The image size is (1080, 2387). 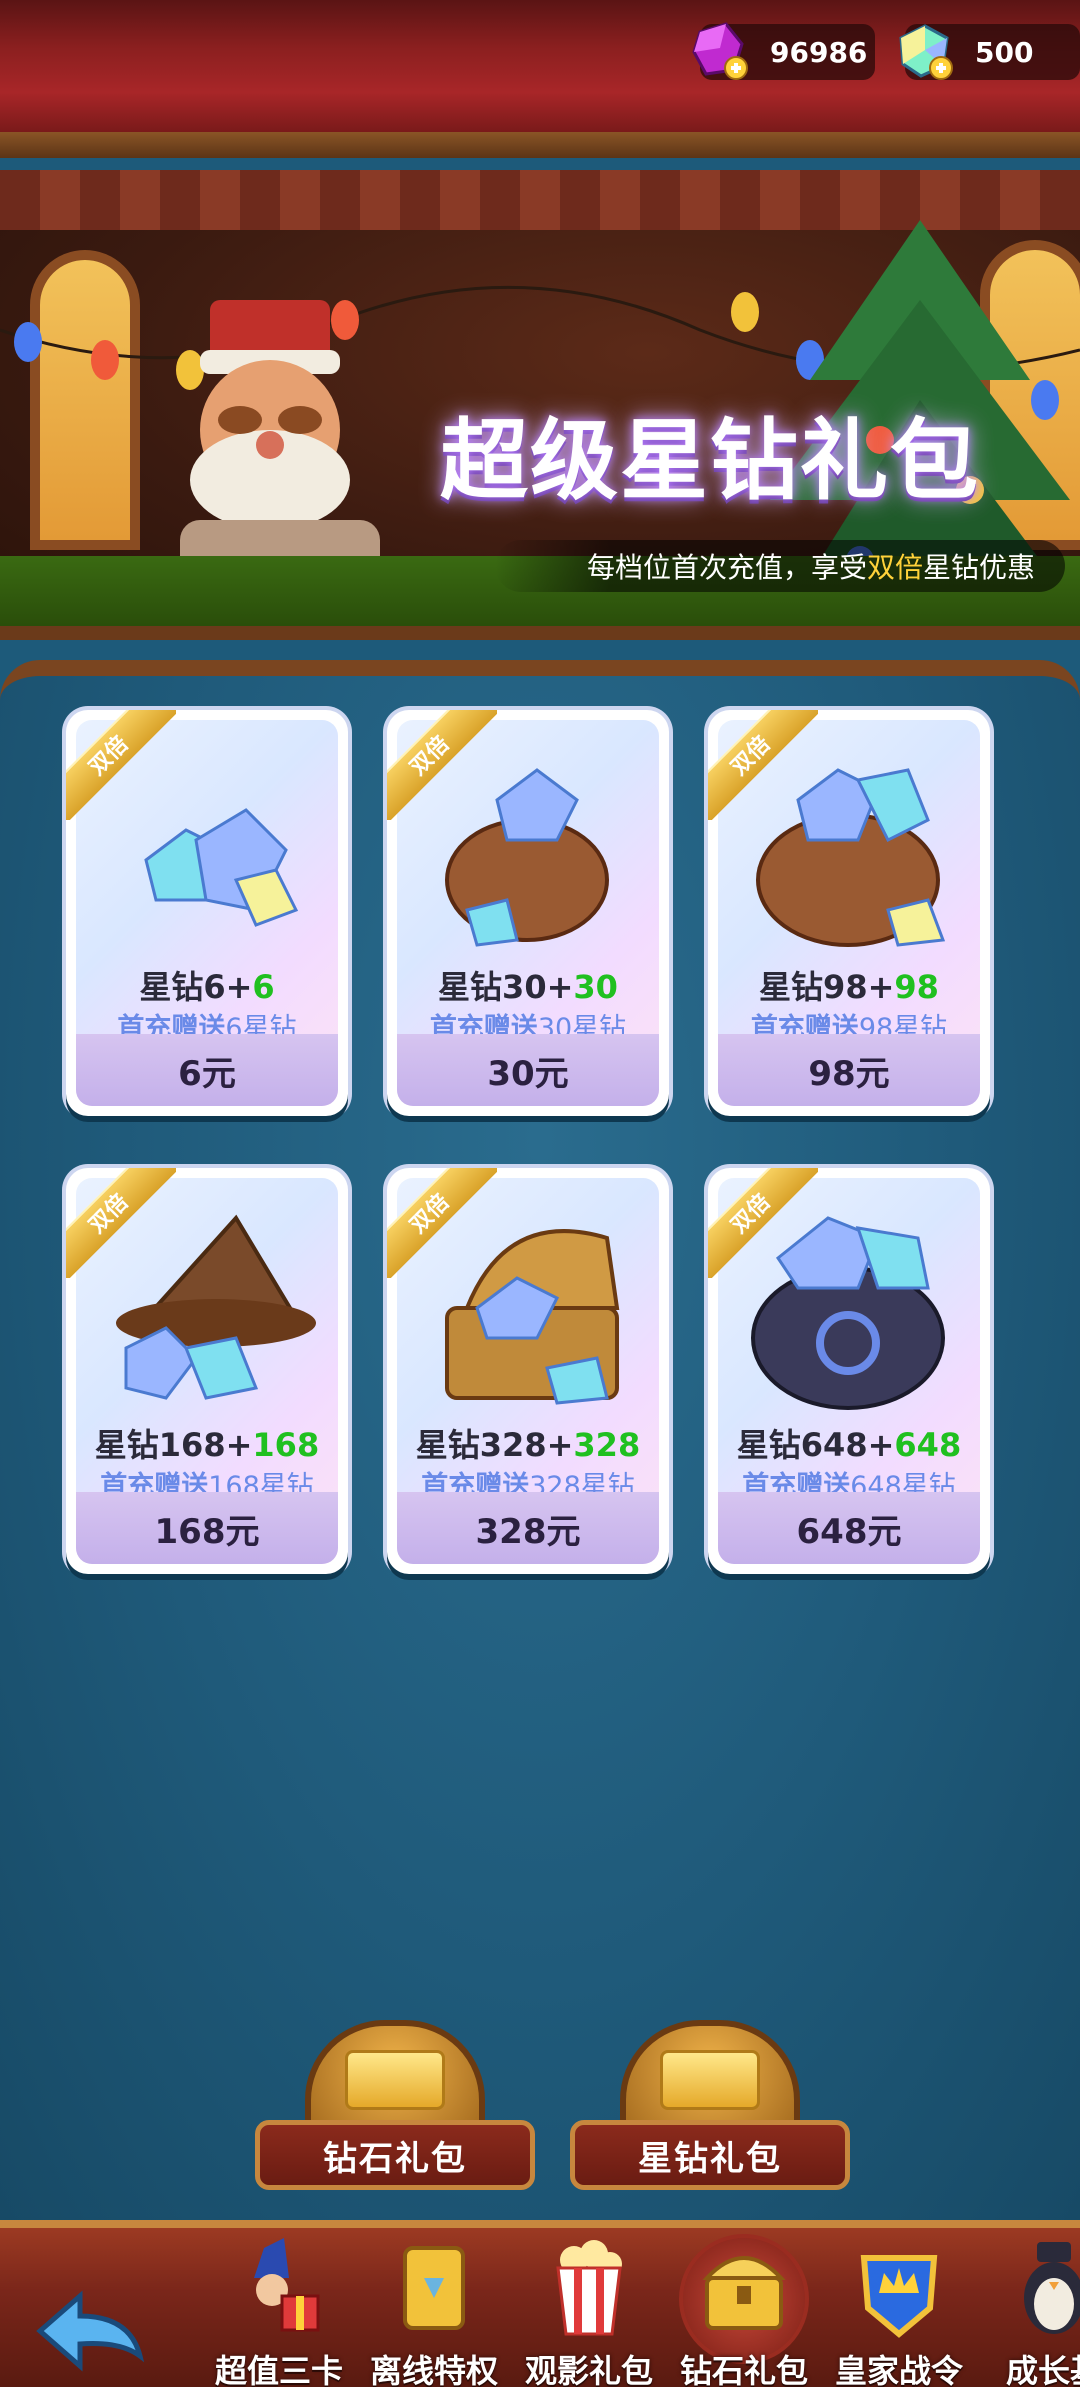 What do you see at coordinates (1004, 52) in the screenshot?
I see `star-diamond-count: 500` at bounding box center [1004, 52].